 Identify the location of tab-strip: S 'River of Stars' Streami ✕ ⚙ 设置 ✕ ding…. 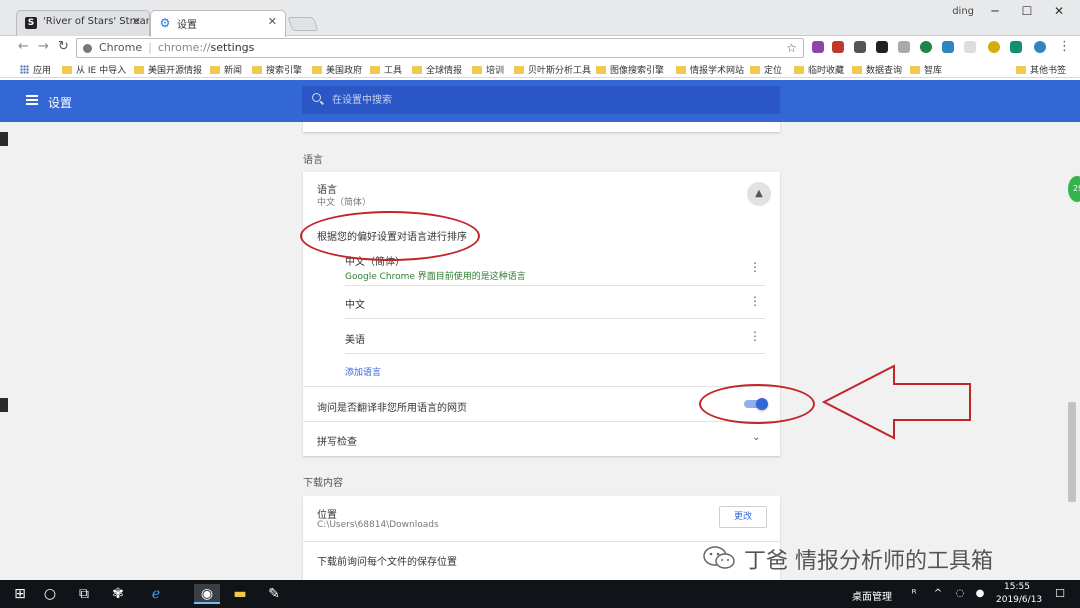
(540, 18).